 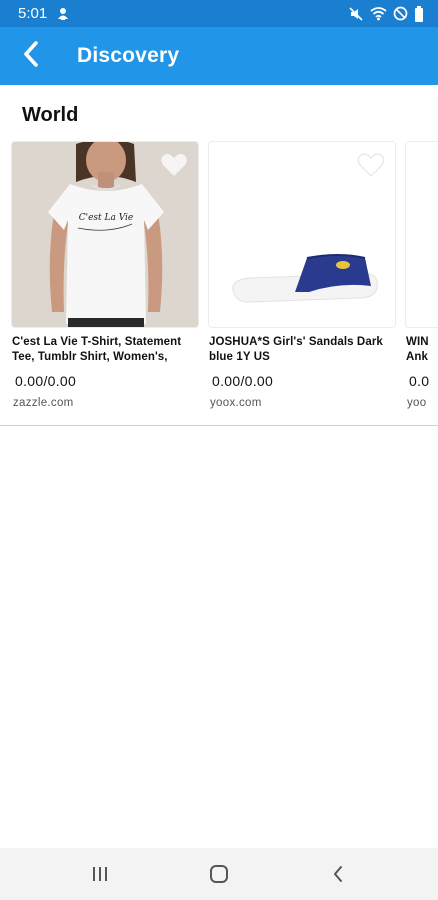 I want to click on status-bar: 5:01, so click(x=219, y=13).